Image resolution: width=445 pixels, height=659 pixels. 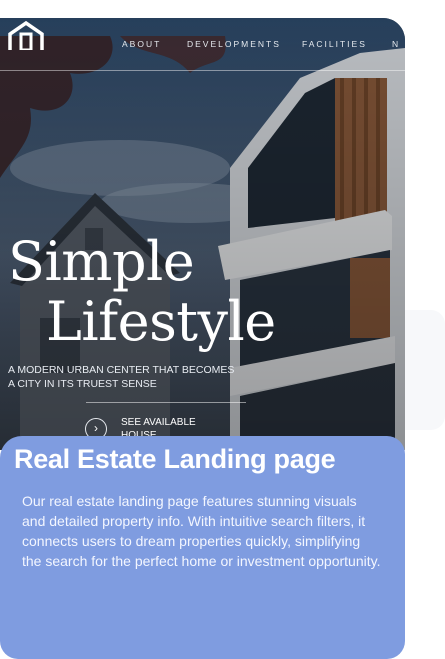 I want to click on top-navigation: ABOUT DEVELOPMENTS FACILITIES N, so click(x=202, y=34).